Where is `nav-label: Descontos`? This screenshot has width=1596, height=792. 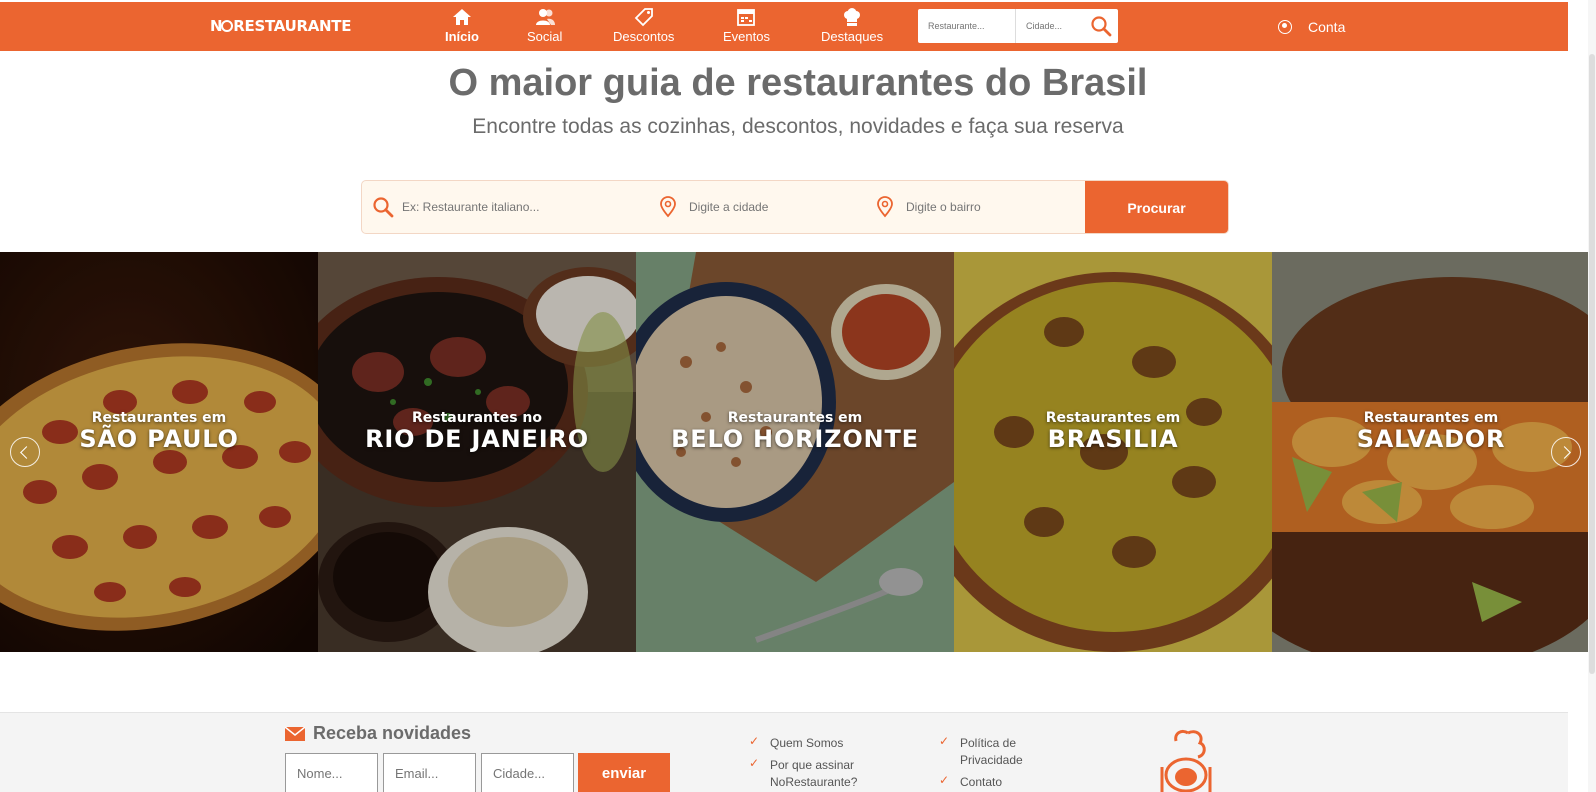 nav-label: Descontos is located at coordinates (644, 36).